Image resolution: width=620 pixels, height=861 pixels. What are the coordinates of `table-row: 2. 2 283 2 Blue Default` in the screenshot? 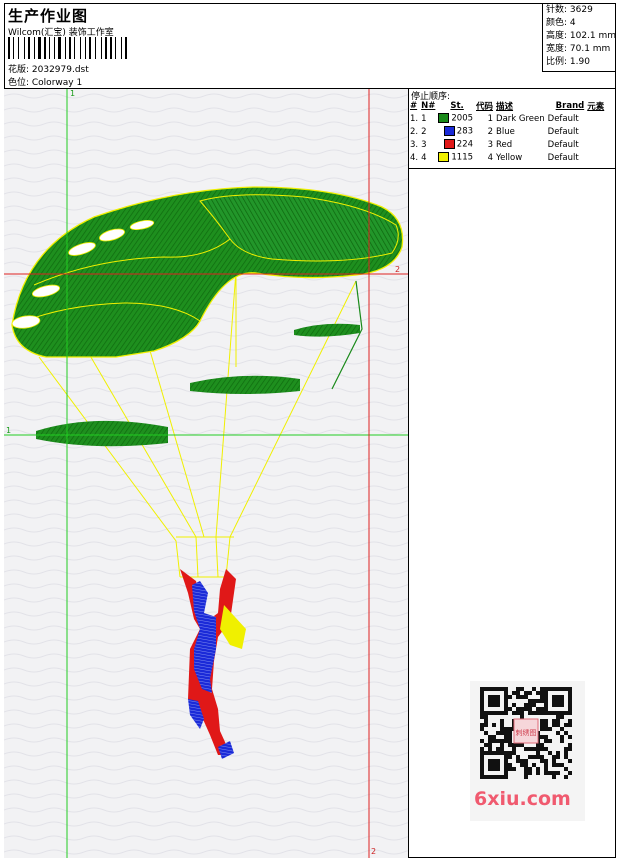 It's located at (494, 131).